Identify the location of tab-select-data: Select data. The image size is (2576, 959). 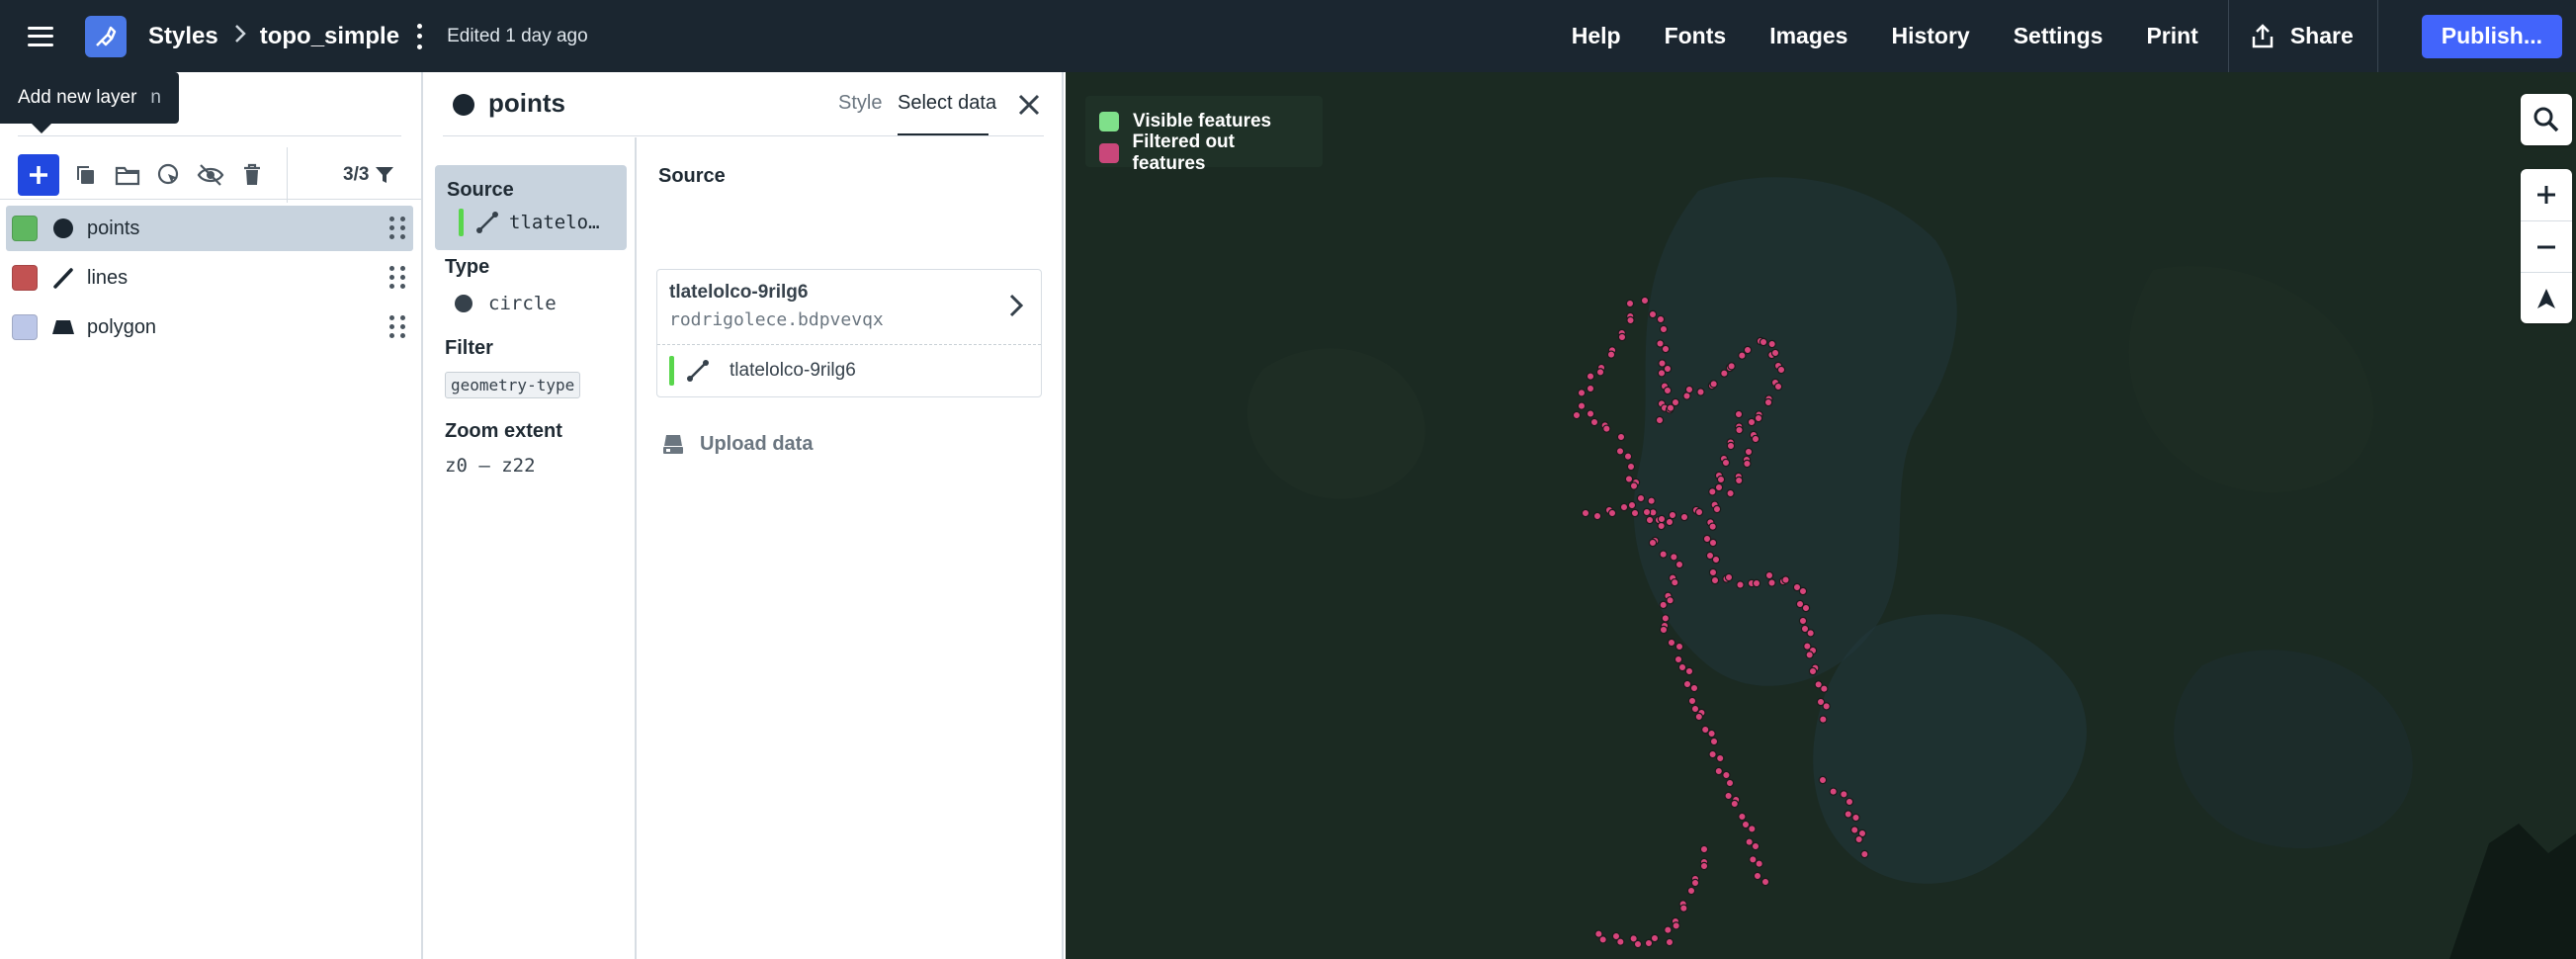
(947, 104).